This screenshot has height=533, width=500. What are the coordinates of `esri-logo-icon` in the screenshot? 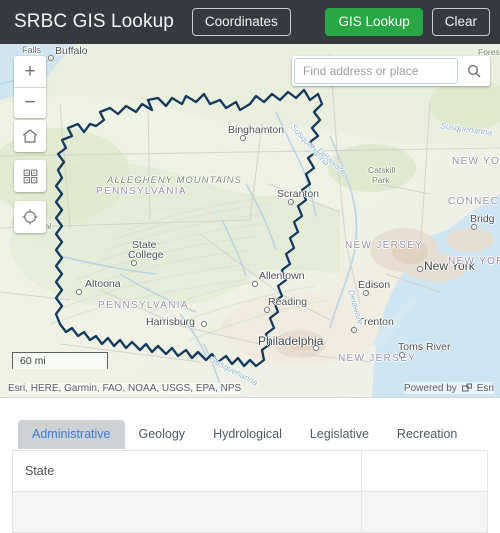 It's located at (466, 387).